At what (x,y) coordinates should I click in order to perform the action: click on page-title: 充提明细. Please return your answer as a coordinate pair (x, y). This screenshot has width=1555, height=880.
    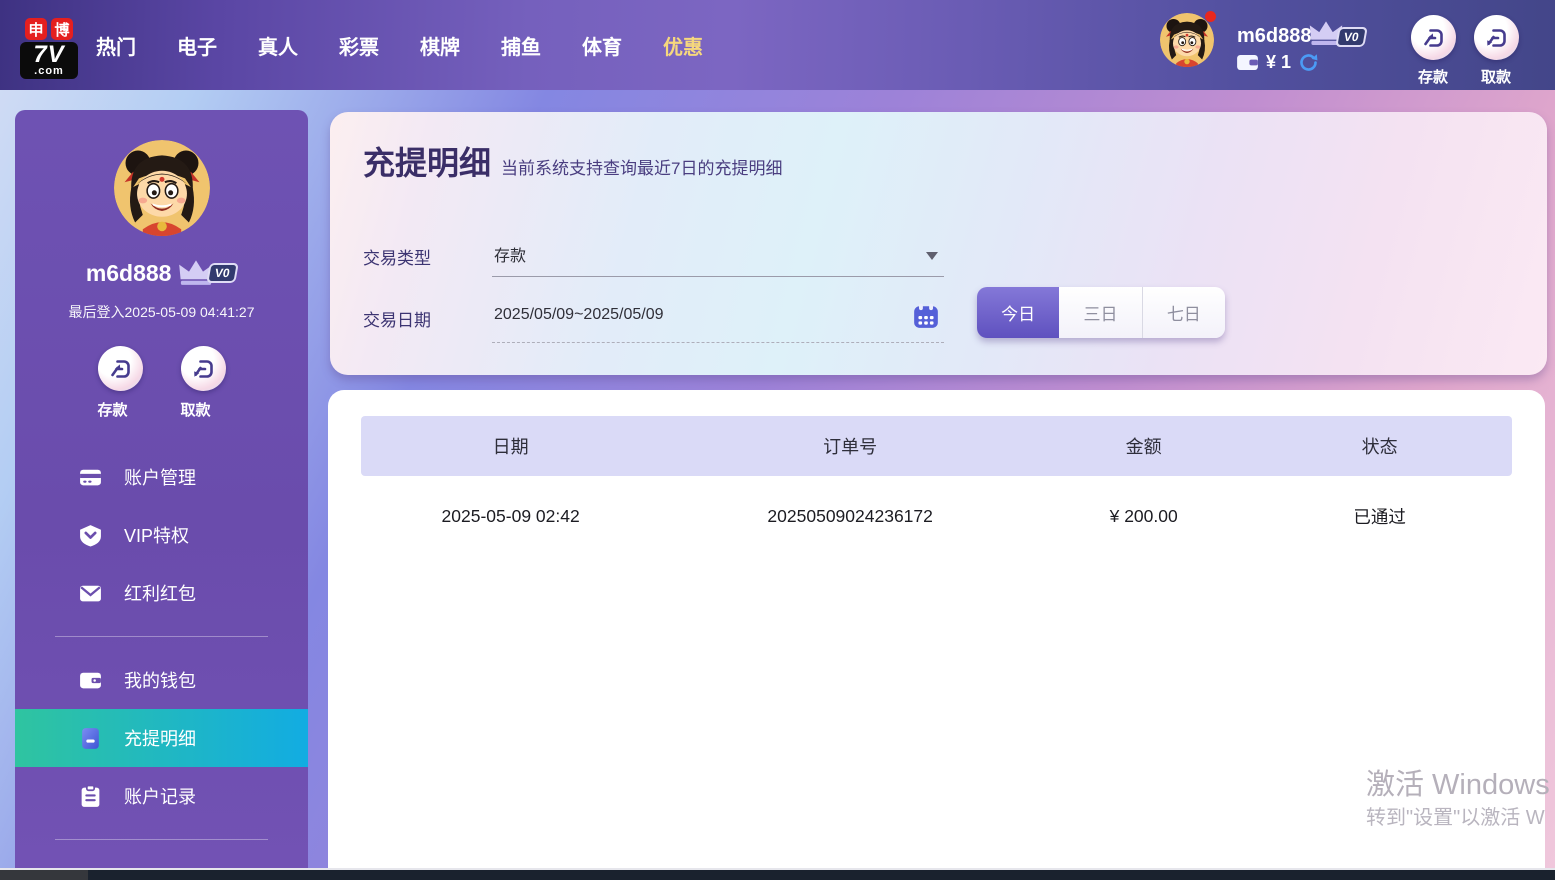
    Looking at the image, I should click on (427, 163).